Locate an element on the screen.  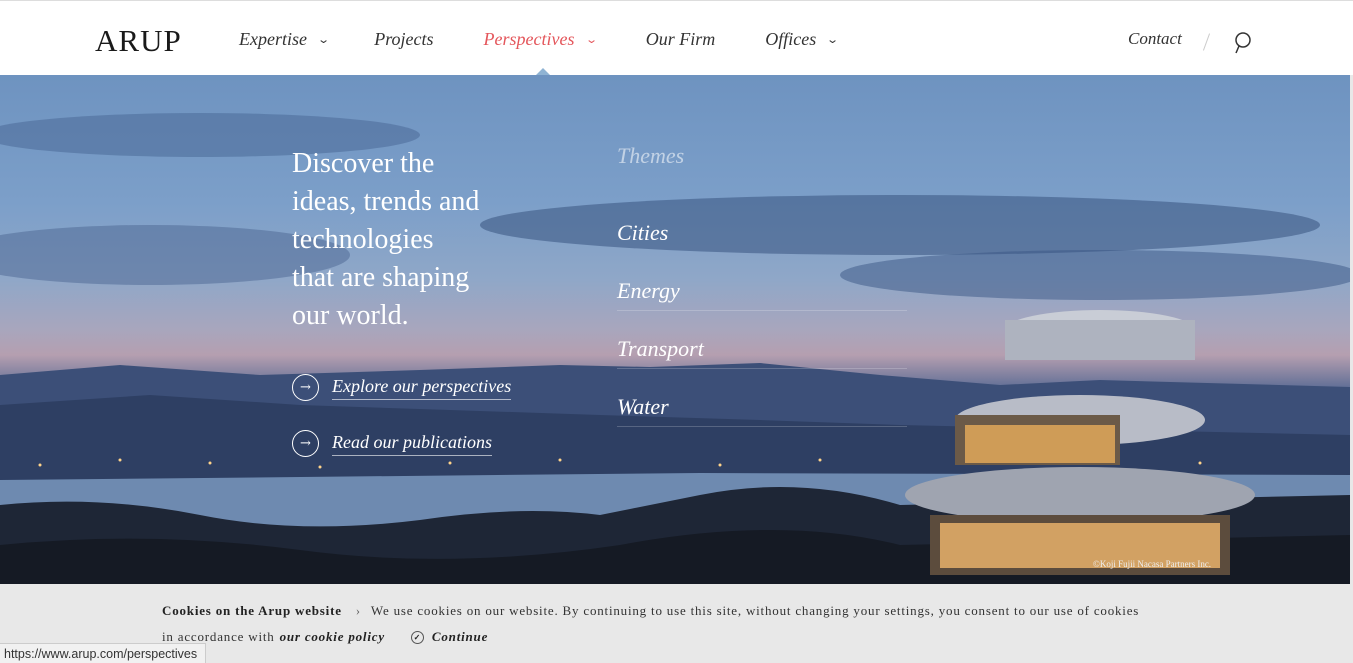
headline-line: Discover the is located at coordinates (363, 163).